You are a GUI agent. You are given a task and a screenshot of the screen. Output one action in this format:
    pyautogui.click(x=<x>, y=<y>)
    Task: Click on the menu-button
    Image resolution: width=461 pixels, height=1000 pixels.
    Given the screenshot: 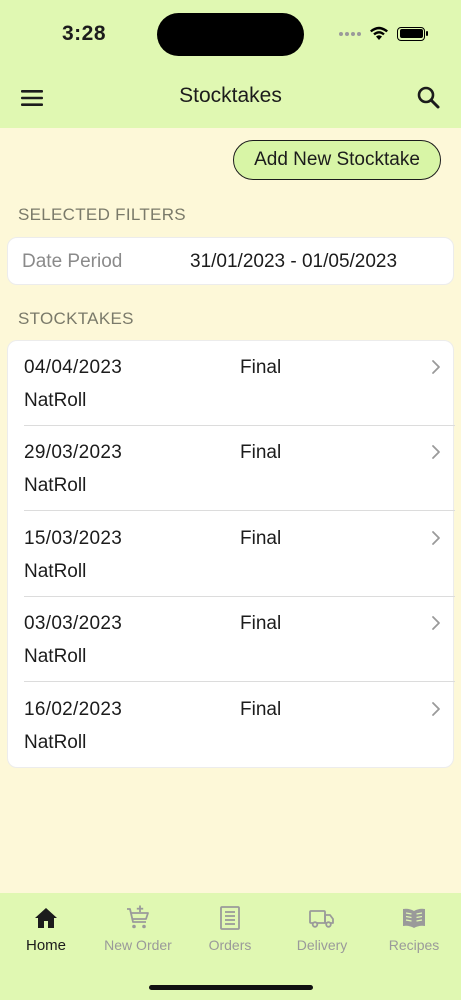 What is the action you would take?
    pyautogui.click(x=33, y=98)
    